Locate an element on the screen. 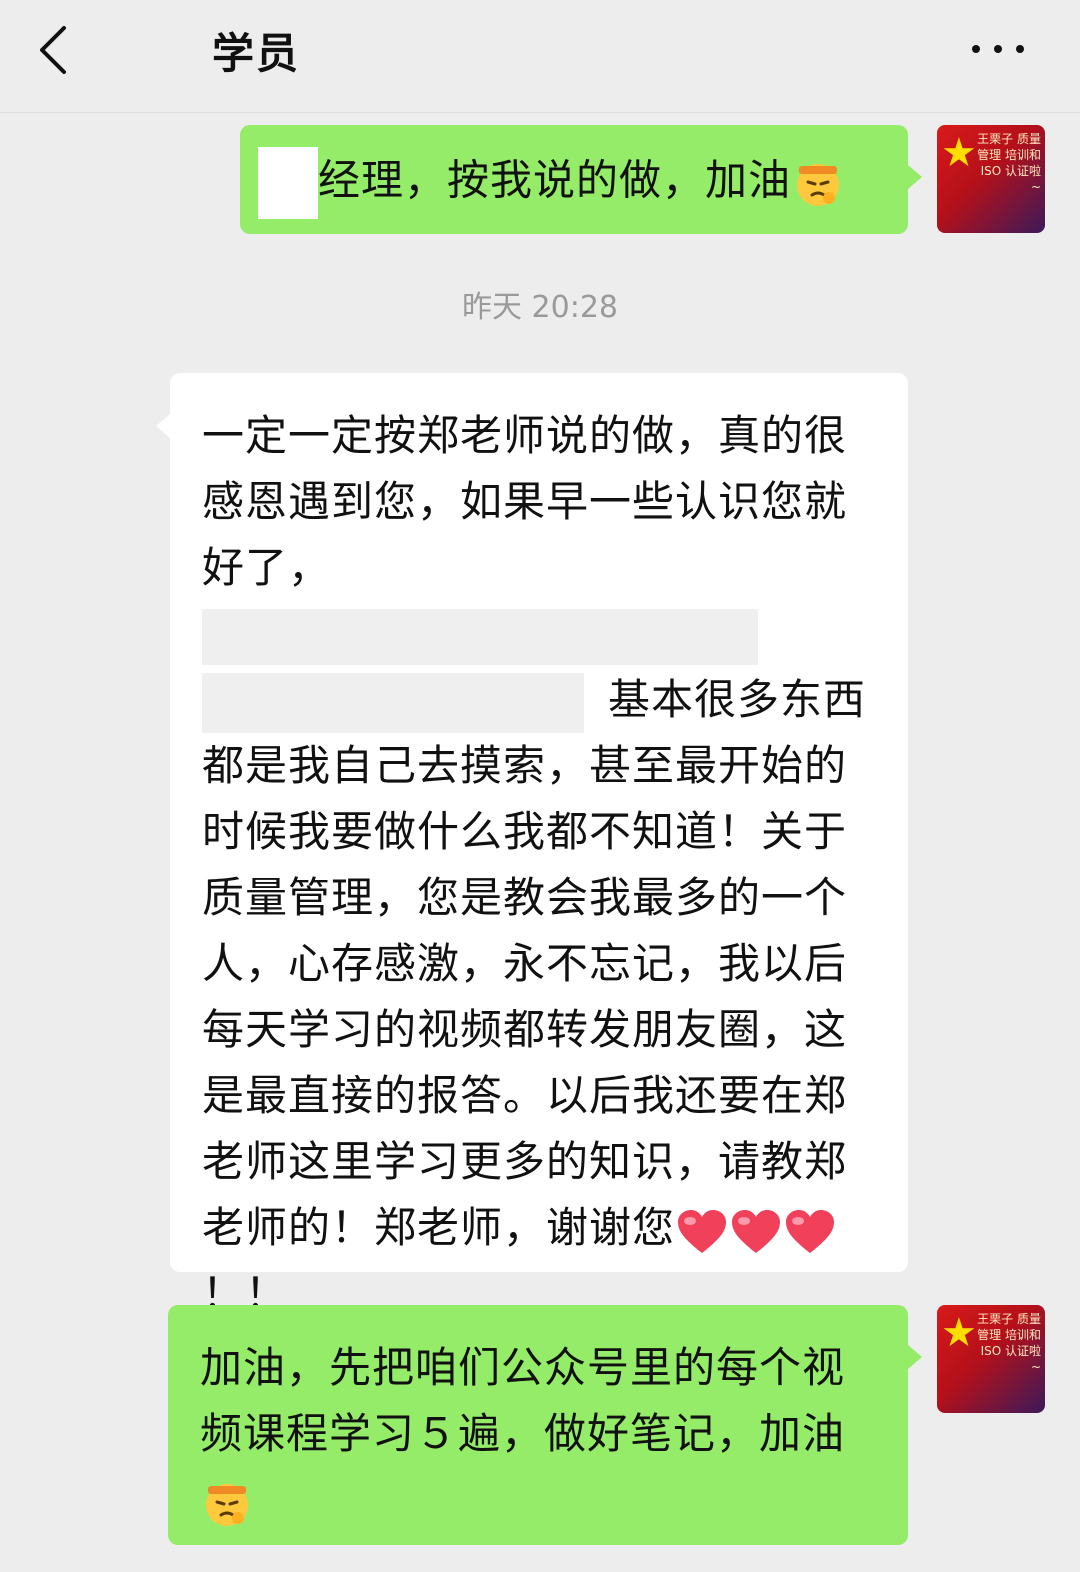 This screenshot has width=1080, height=1572. message-timestamp: 昨天 20:28 is located at coordinates (540, 307).